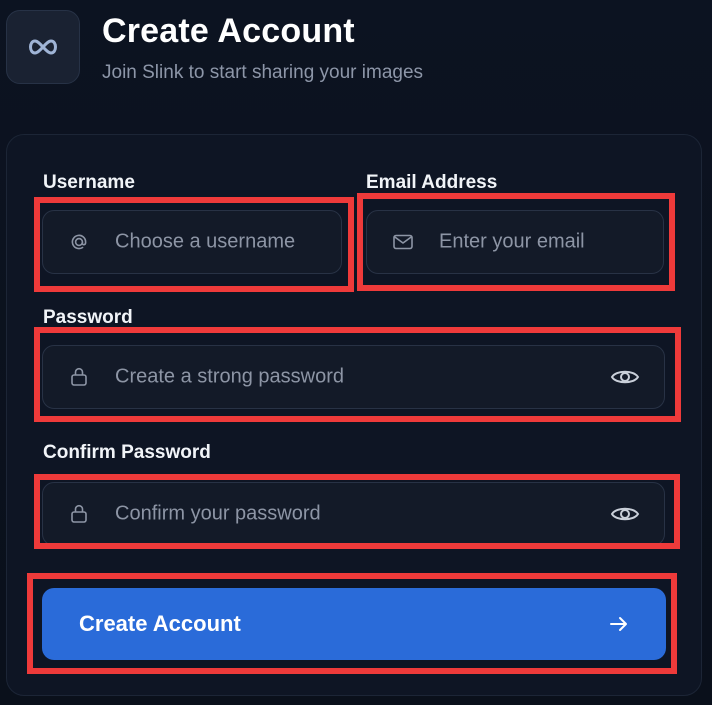 The height and width of the screenshot is (705, 712). Describe the element at coordinates (89, 182) in the screenshot. I see `username-label: Username` at that location.